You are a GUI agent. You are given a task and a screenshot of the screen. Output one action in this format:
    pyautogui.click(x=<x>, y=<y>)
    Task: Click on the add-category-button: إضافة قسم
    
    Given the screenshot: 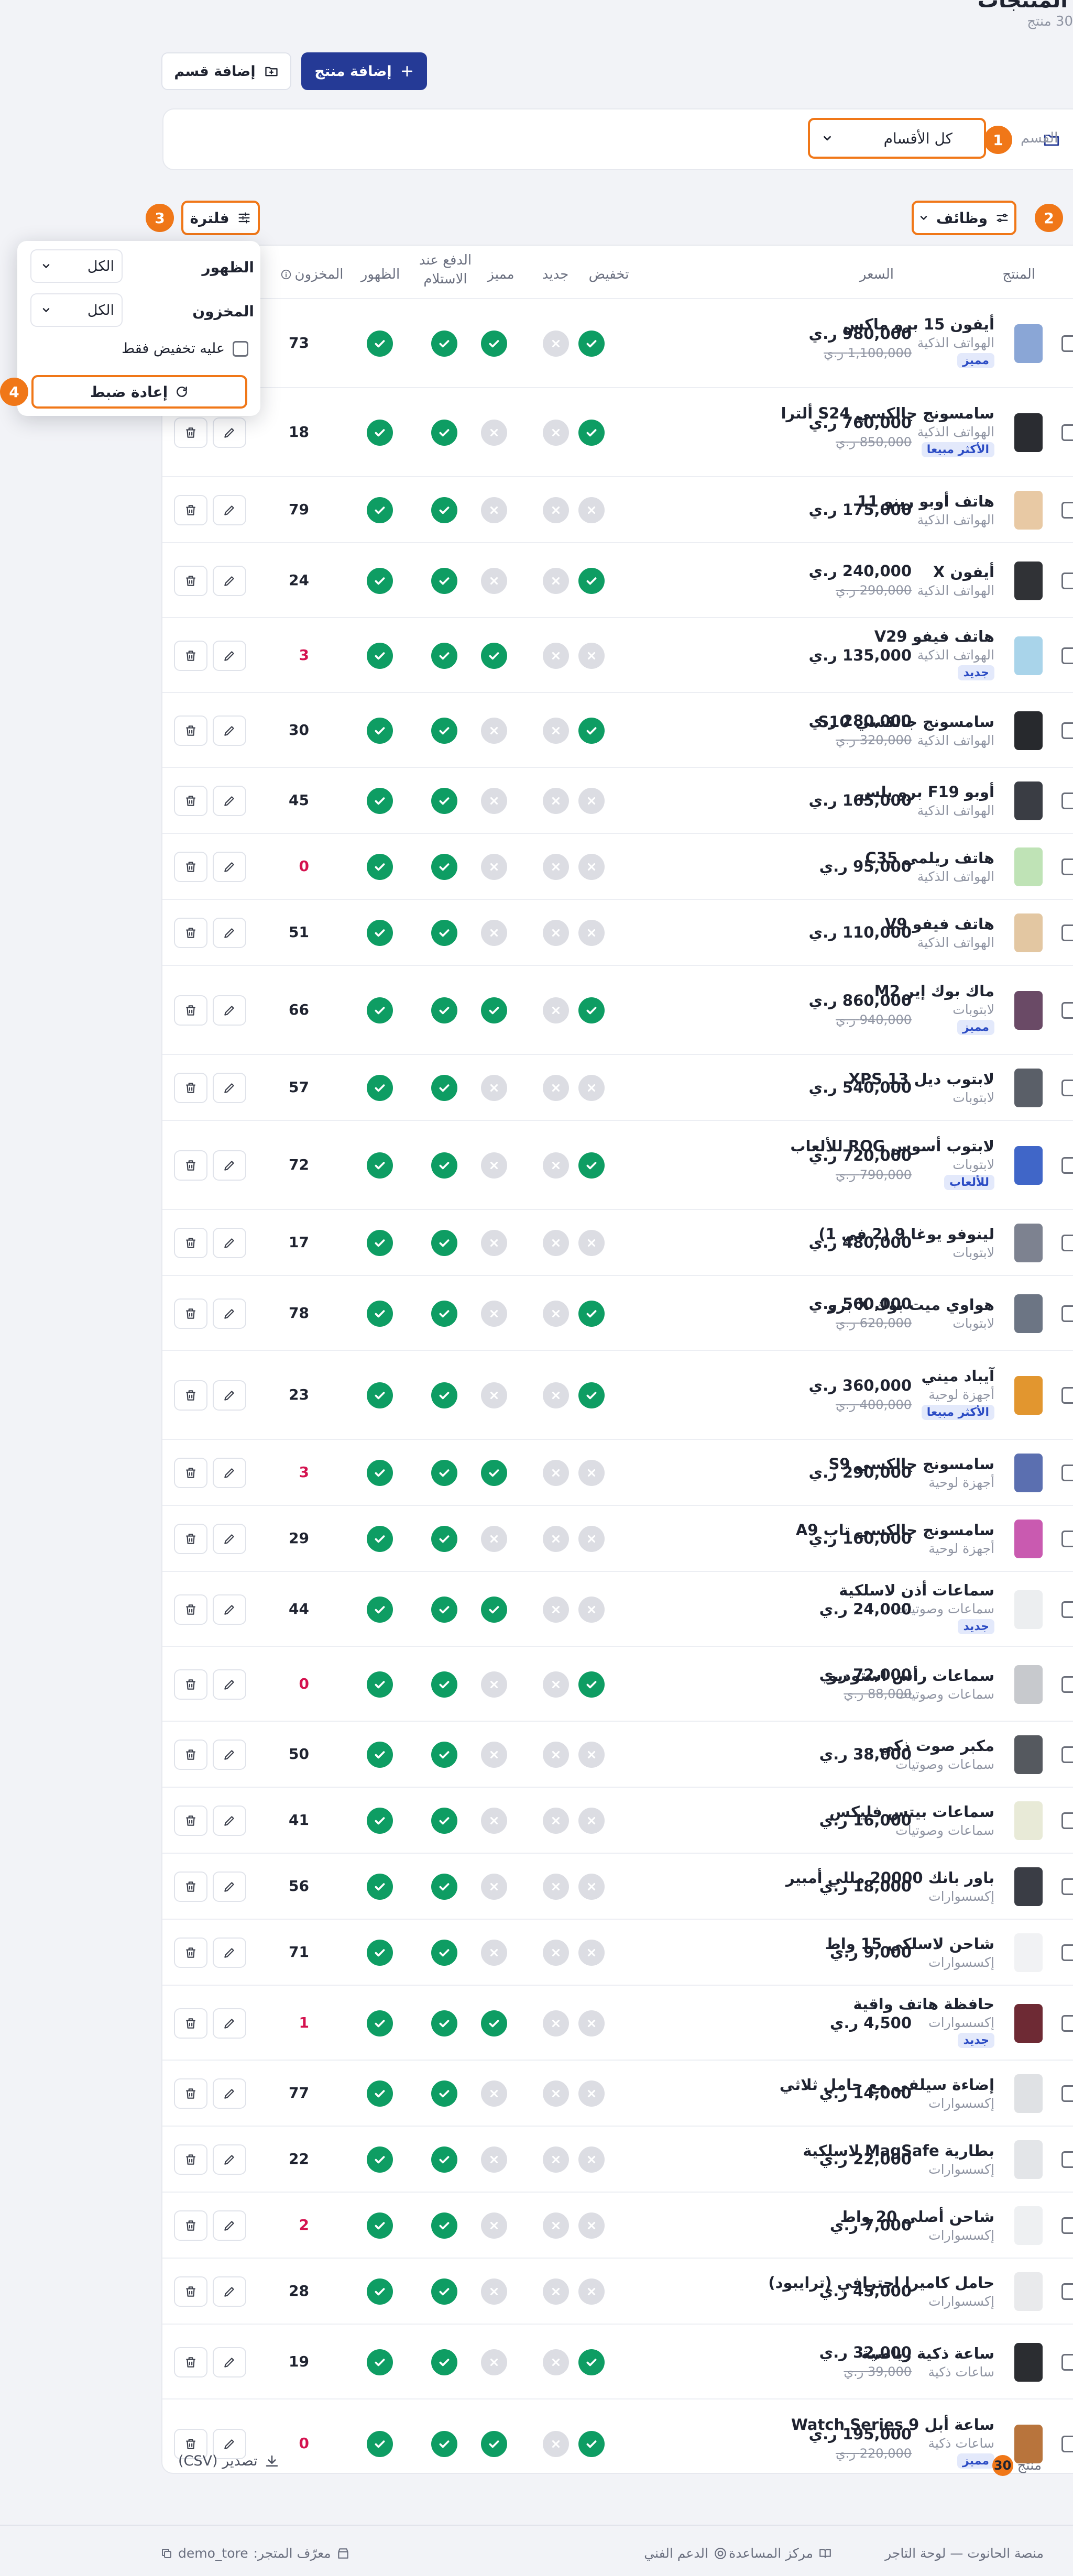 What is the action you would take?
    pyautogui.click(x=226, y=71)
    